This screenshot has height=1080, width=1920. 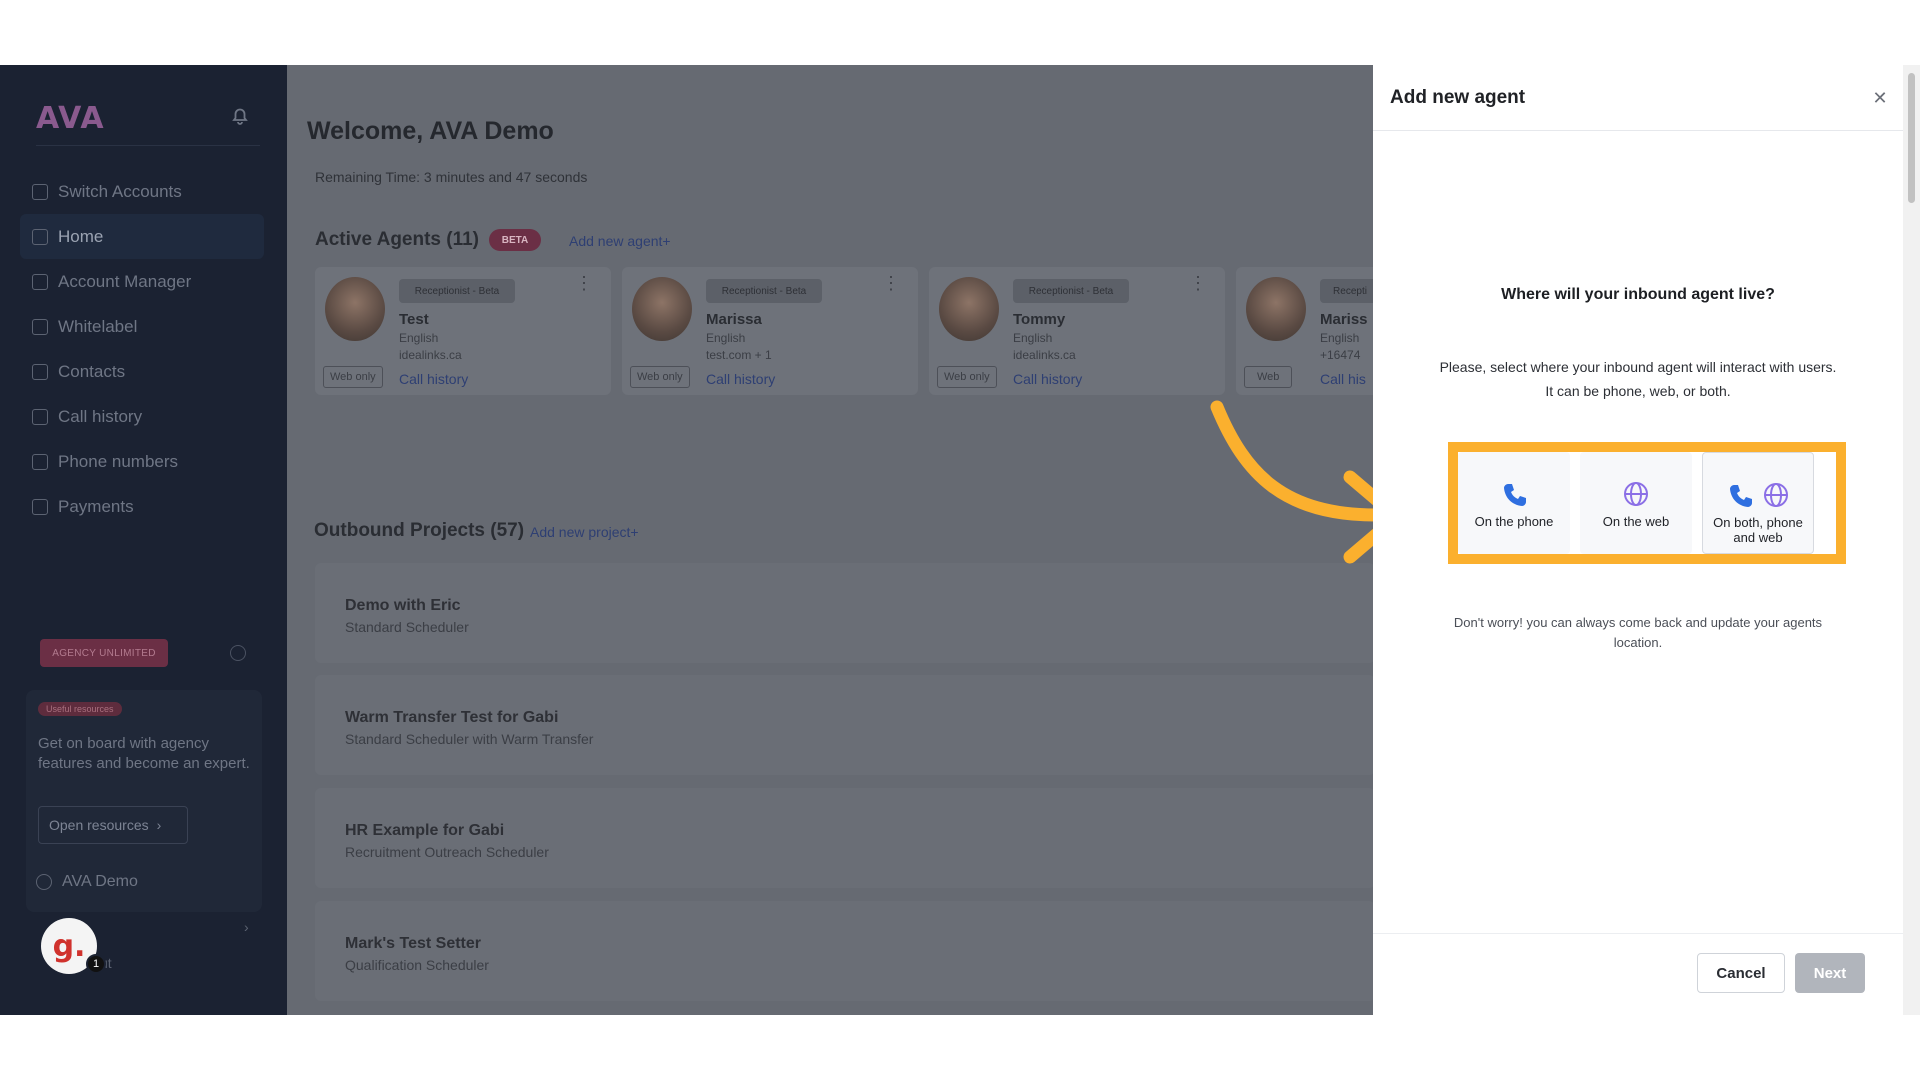 What do you see at coordinates (403, 605) in the screenshot?
I see `project-title: Demo with Eric` at bounding box center [403, 605].